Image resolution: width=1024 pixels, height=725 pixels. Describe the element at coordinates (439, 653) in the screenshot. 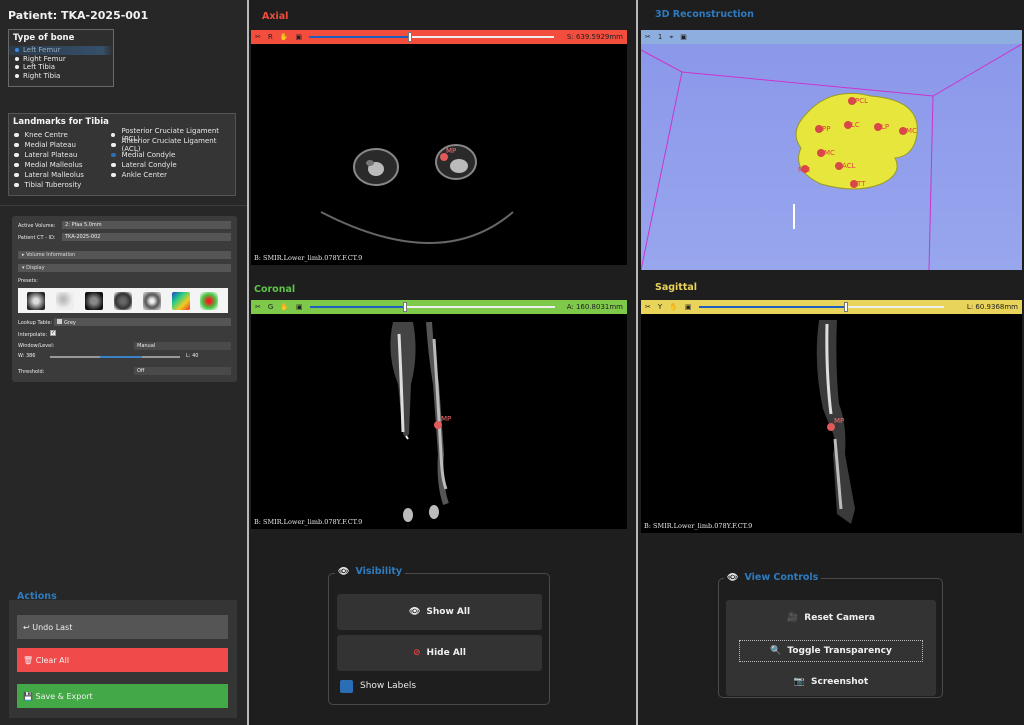

I see `hide-all-button: ⊘ Hide All` at that location.